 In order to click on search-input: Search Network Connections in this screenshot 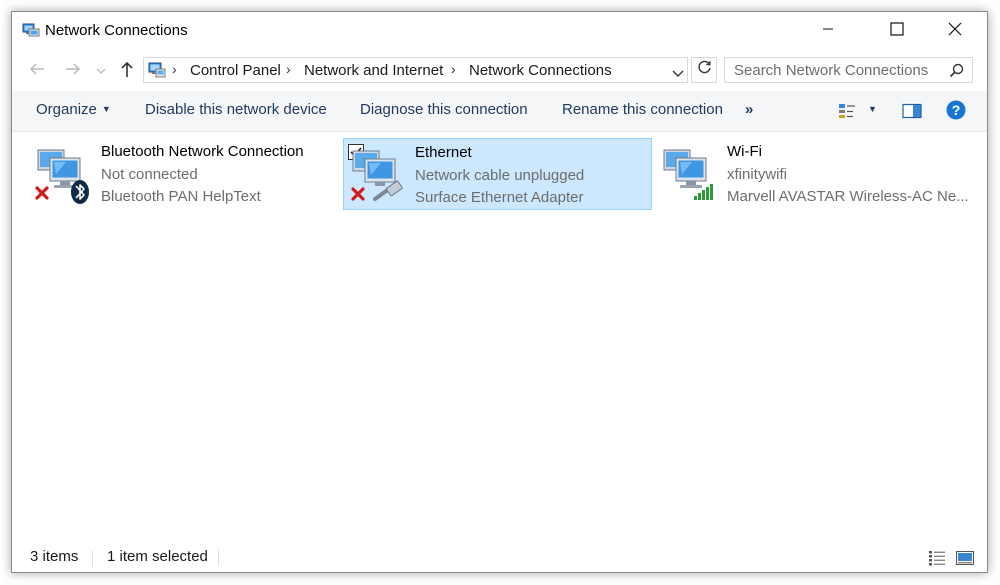, I will do `click(848, 70)`.